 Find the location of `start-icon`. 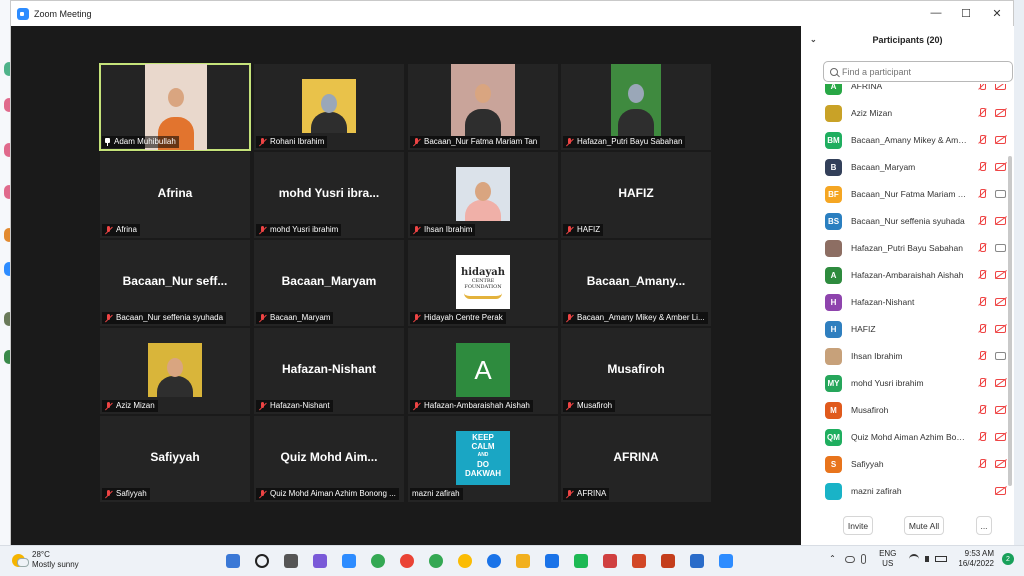

start-icon is located at coordinates (233, 561).